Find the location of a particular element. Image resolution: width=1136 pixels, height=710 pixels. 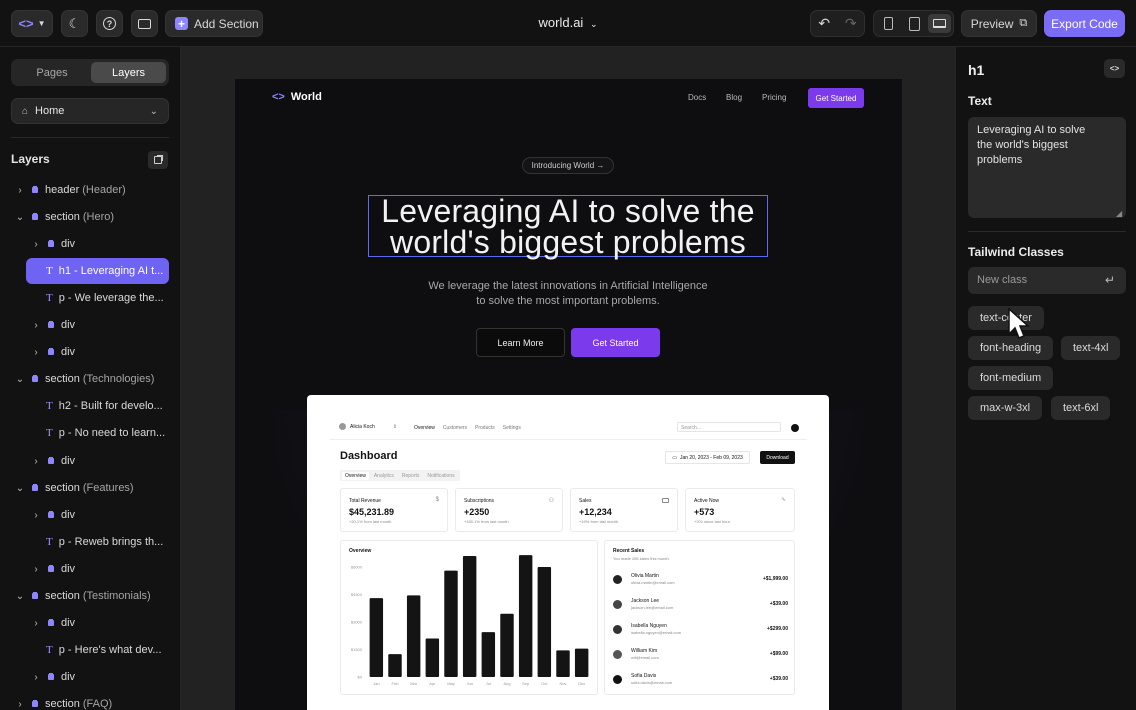

layer-section-testimonials: ⌄ section (Testimonials) is located at coordinates (90, 596).